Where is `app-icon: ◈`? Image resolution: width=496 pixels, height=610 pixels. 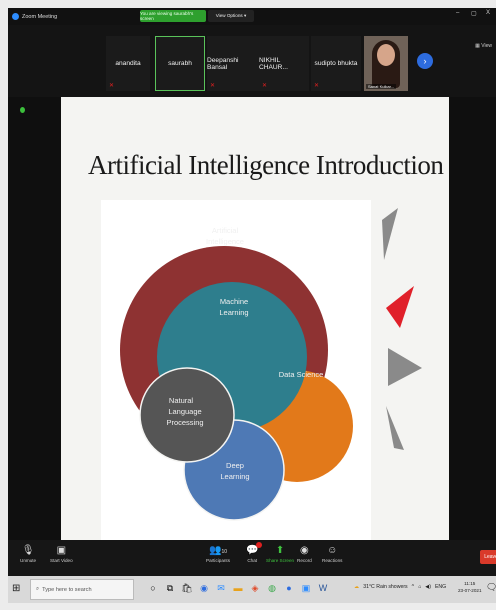
app-icon: ◈ is located at coordinates (255, 588).